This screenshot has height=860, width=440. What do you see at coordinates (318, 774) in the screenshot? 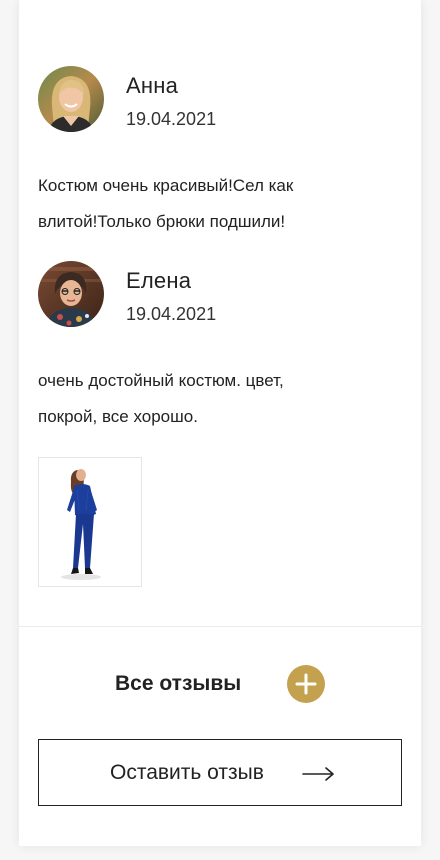
I see `arrow-right-icon` at bounding box center [318, 774].